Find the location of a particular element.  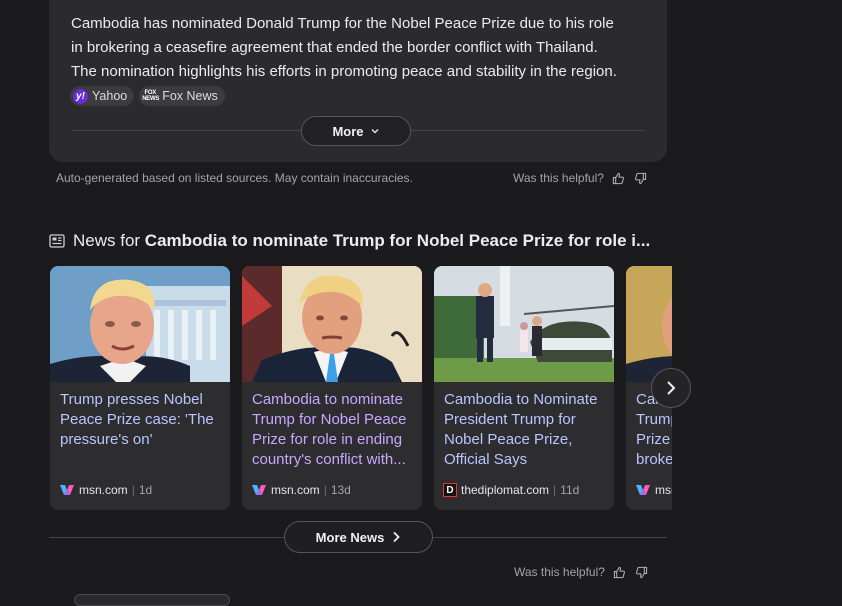

more-button: More is located at coordinates (356, 131).